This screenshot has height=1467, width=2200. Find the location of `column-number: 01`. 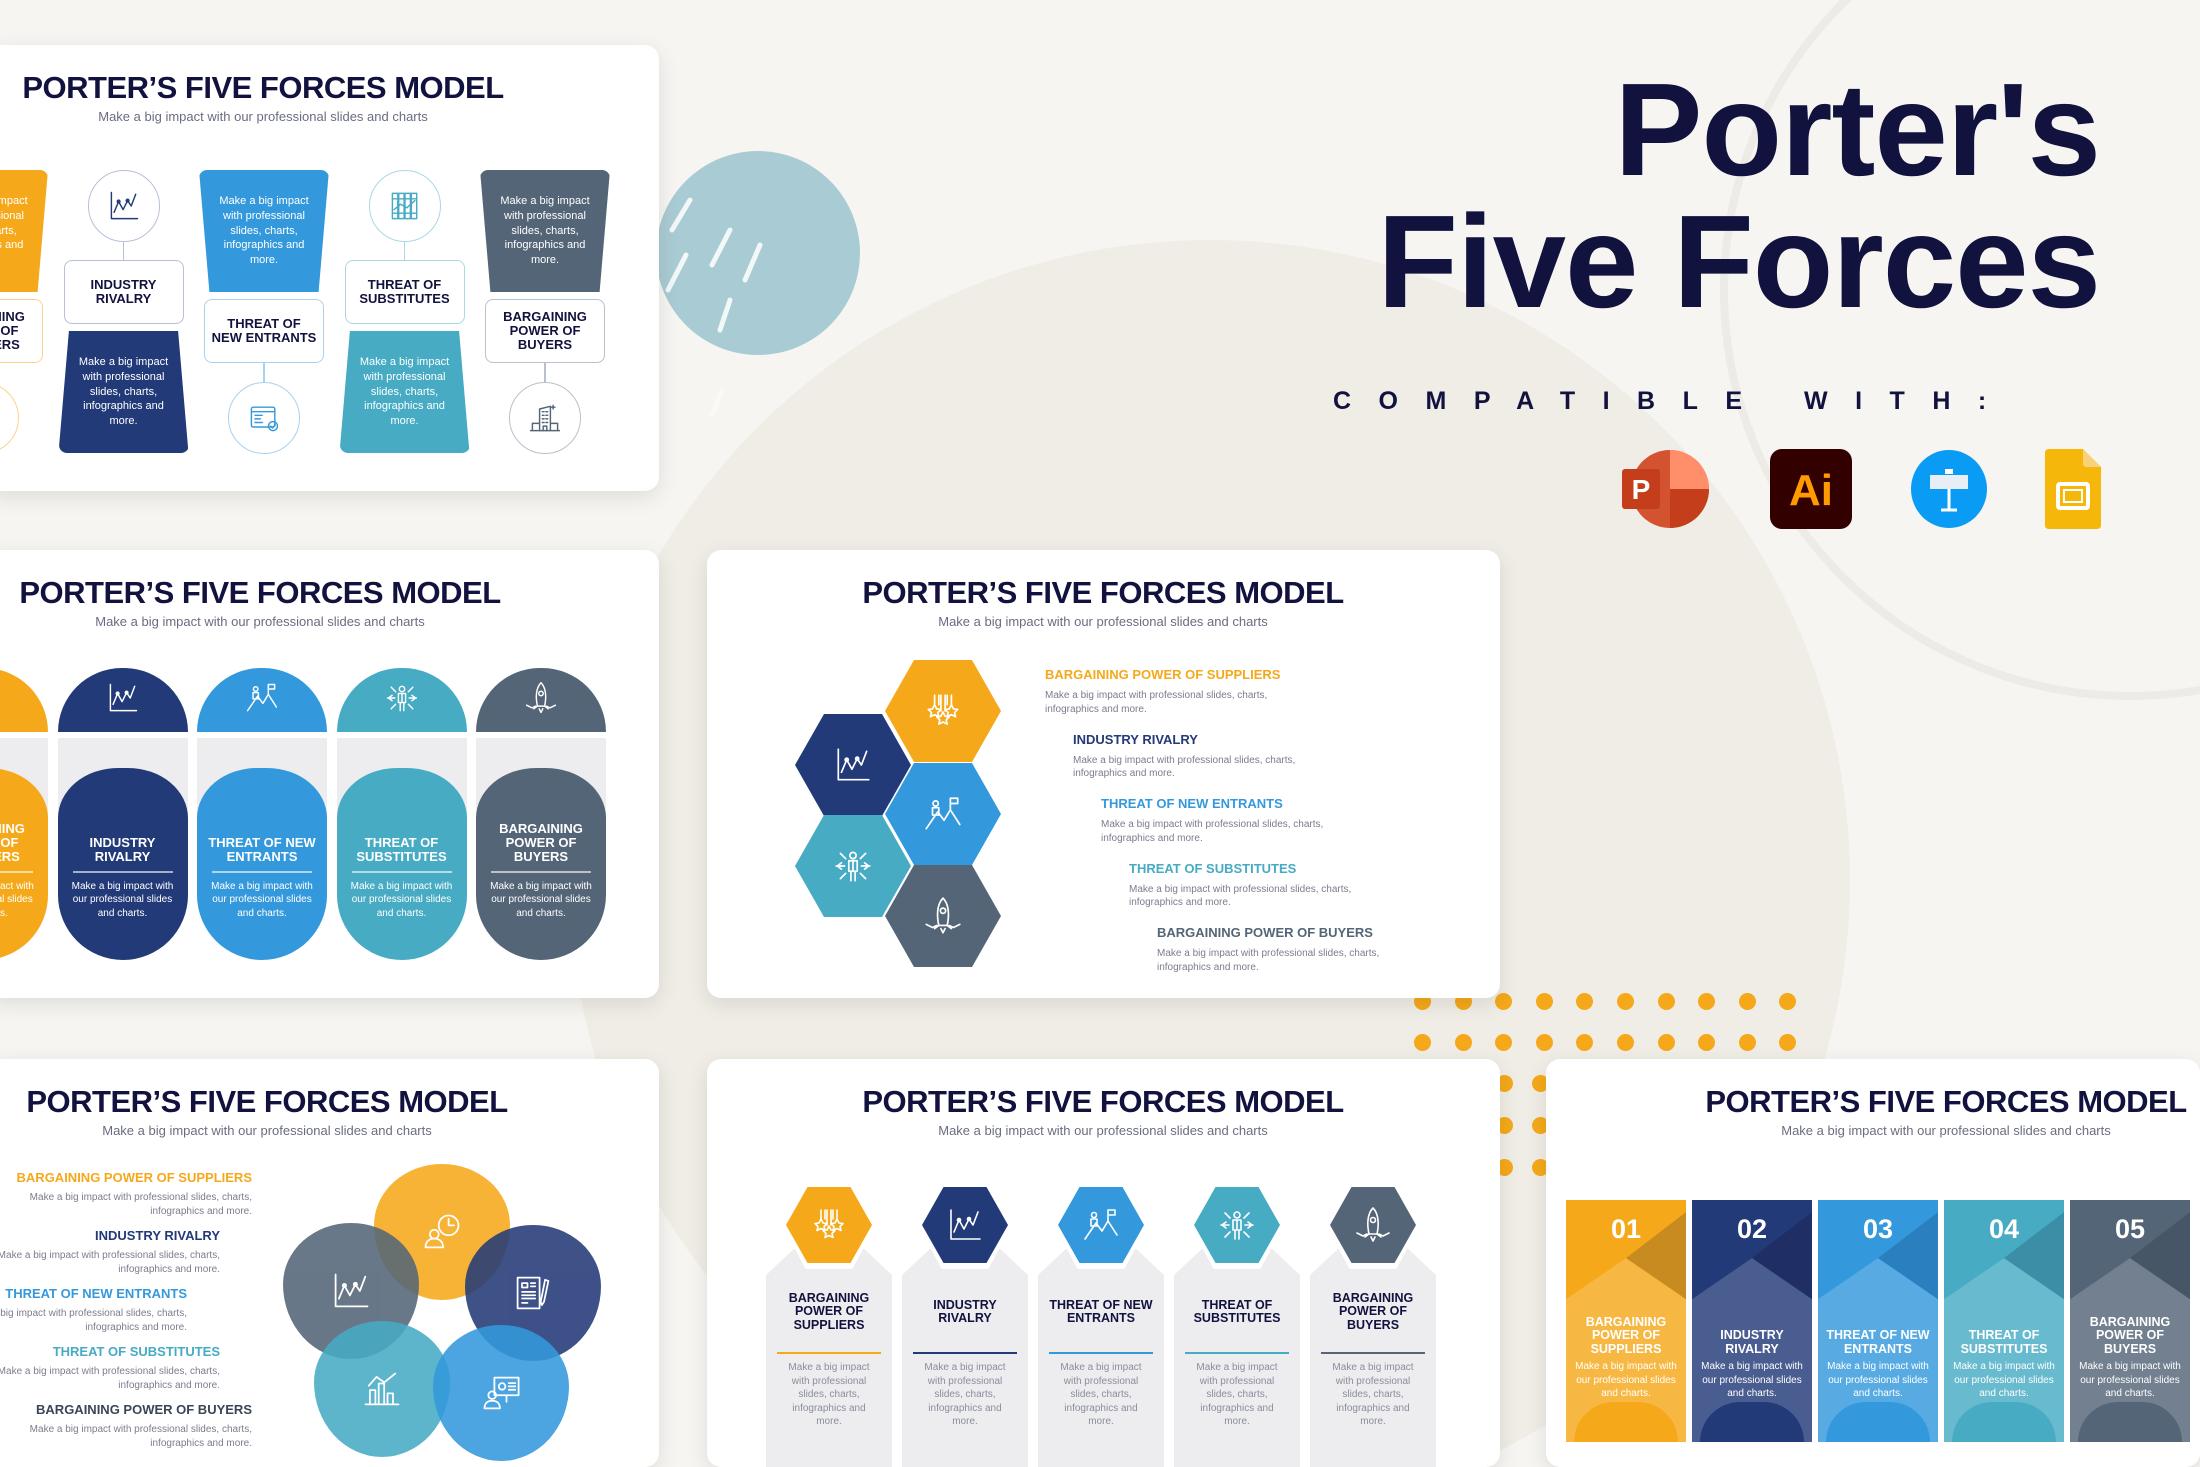

column-number: 01 is located at coordinates (1626, 1229).